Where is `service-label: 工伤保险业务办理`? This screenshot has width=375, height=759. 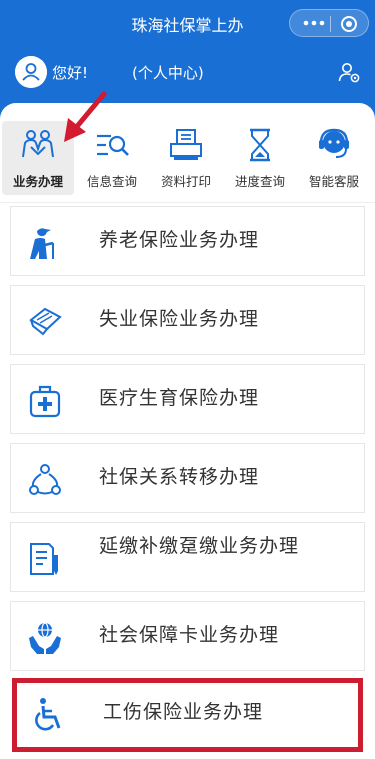 service-label: 工伤保险业务办理 is located at coordinates (183, 712).